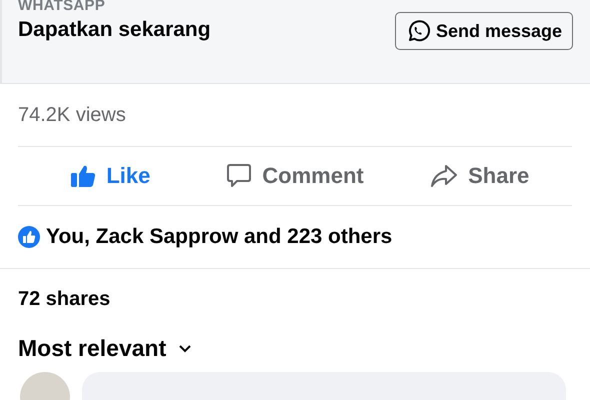 The image size is (590, 400). I want to click on view-count: 74.2K views, so click(72, 115).